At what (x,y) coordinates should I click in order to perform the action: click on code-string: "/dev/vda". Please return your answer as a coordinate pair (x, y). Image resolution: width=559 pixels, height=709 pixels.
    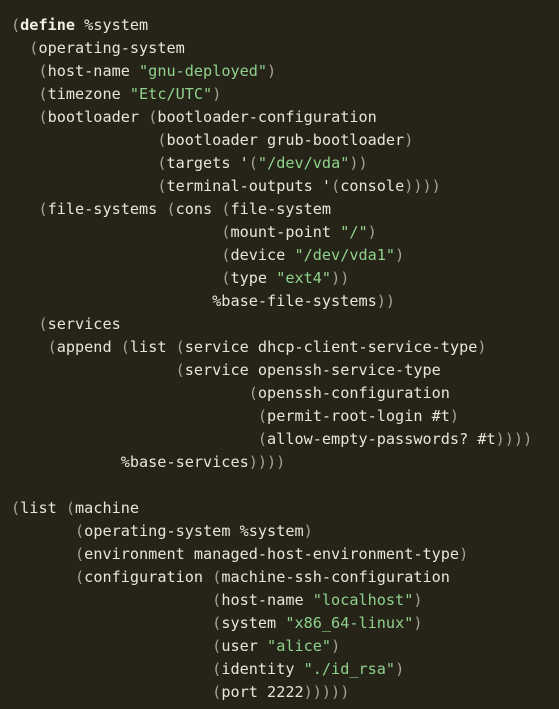
    Looking at the image, I should click on (303, 163).